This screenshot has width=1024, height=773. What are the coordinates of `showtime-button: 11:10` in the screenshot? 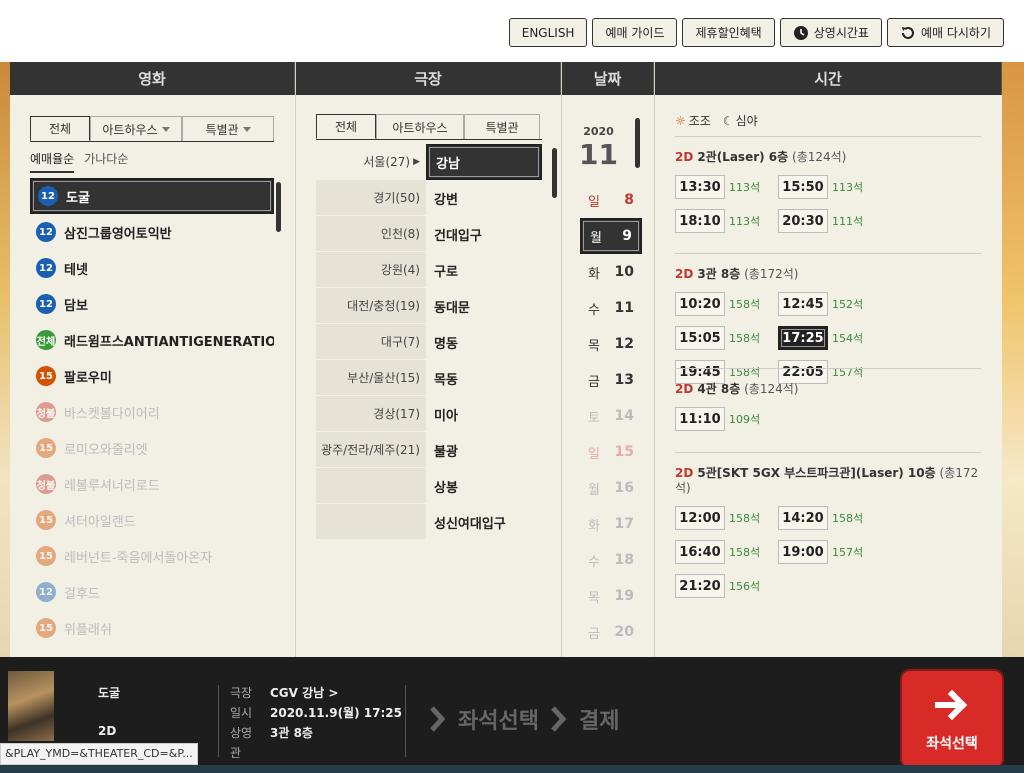 It's located at (700, 419).